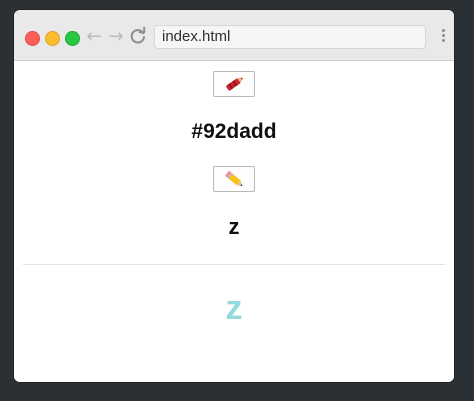 This screenshot has height=401, width=474. I want to click on letter-heading: z, so click(234, 226).